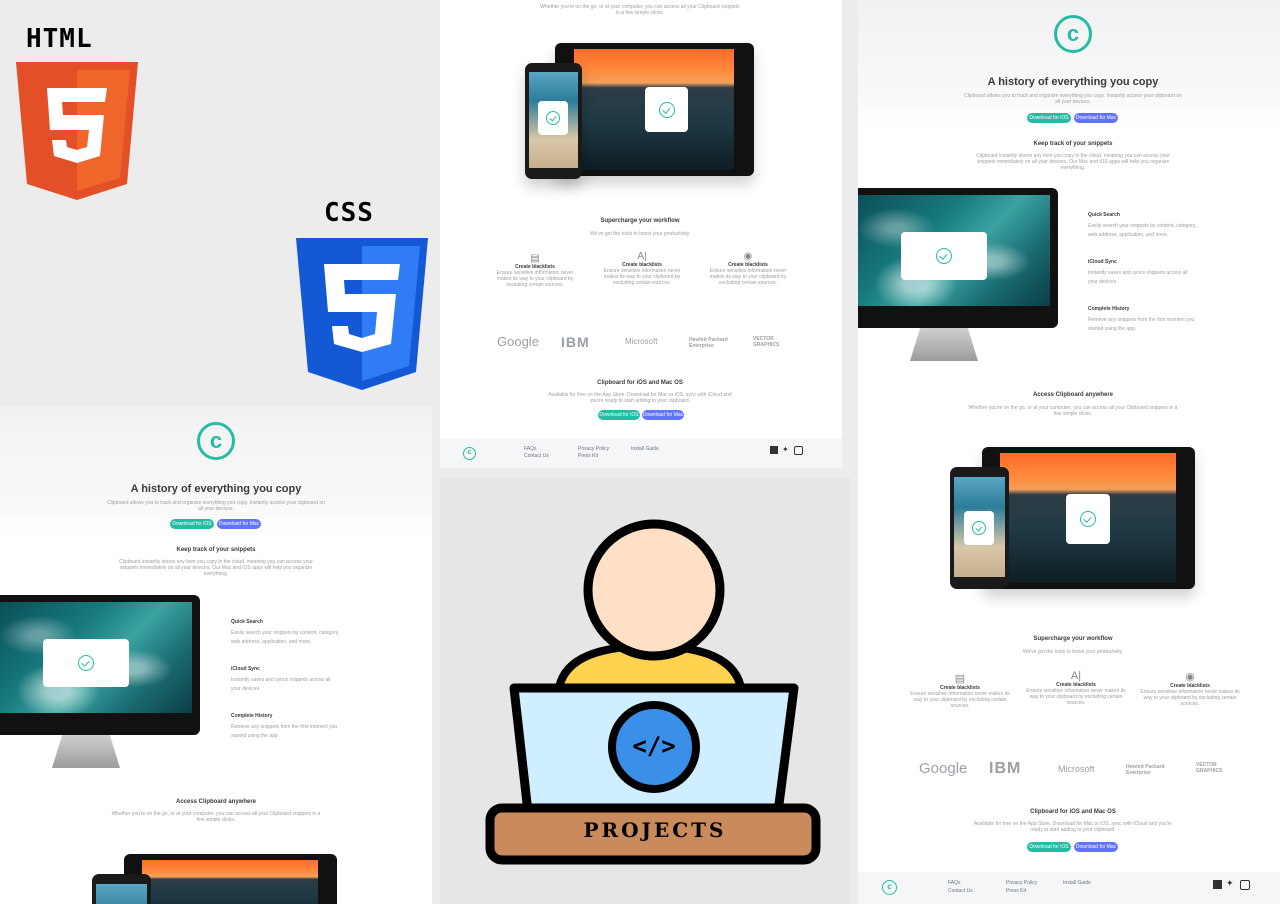 The image size is (1280, 904). I want to click on css-badge: CSS, so click(363, 295).